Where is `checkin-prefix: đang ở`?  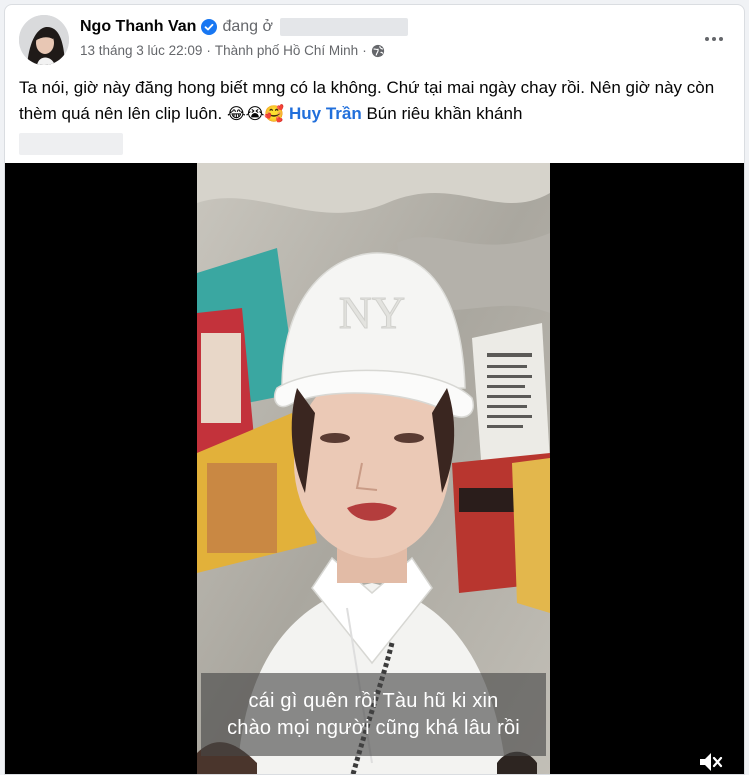
checkin-prefix: đang ở is located at coordinates (247, 26).